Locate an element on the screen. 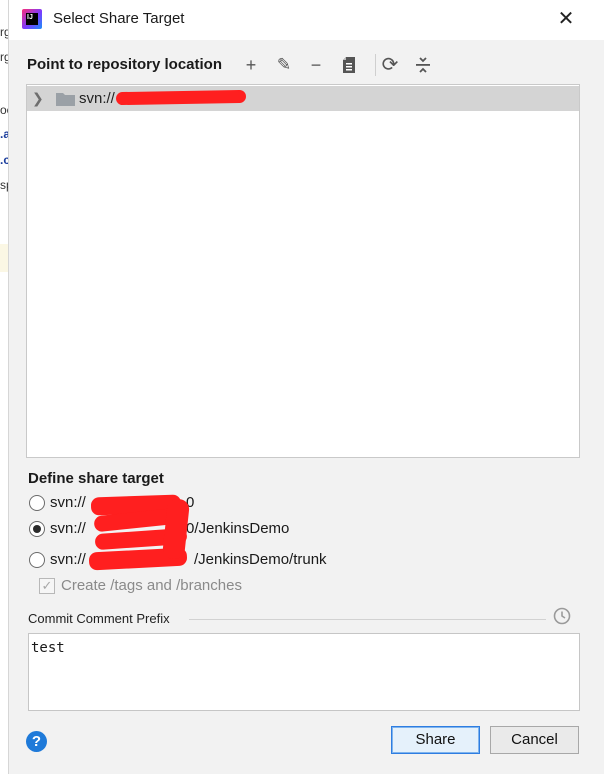  tree-node-label: svn:// is located at coordinates (97, 98).